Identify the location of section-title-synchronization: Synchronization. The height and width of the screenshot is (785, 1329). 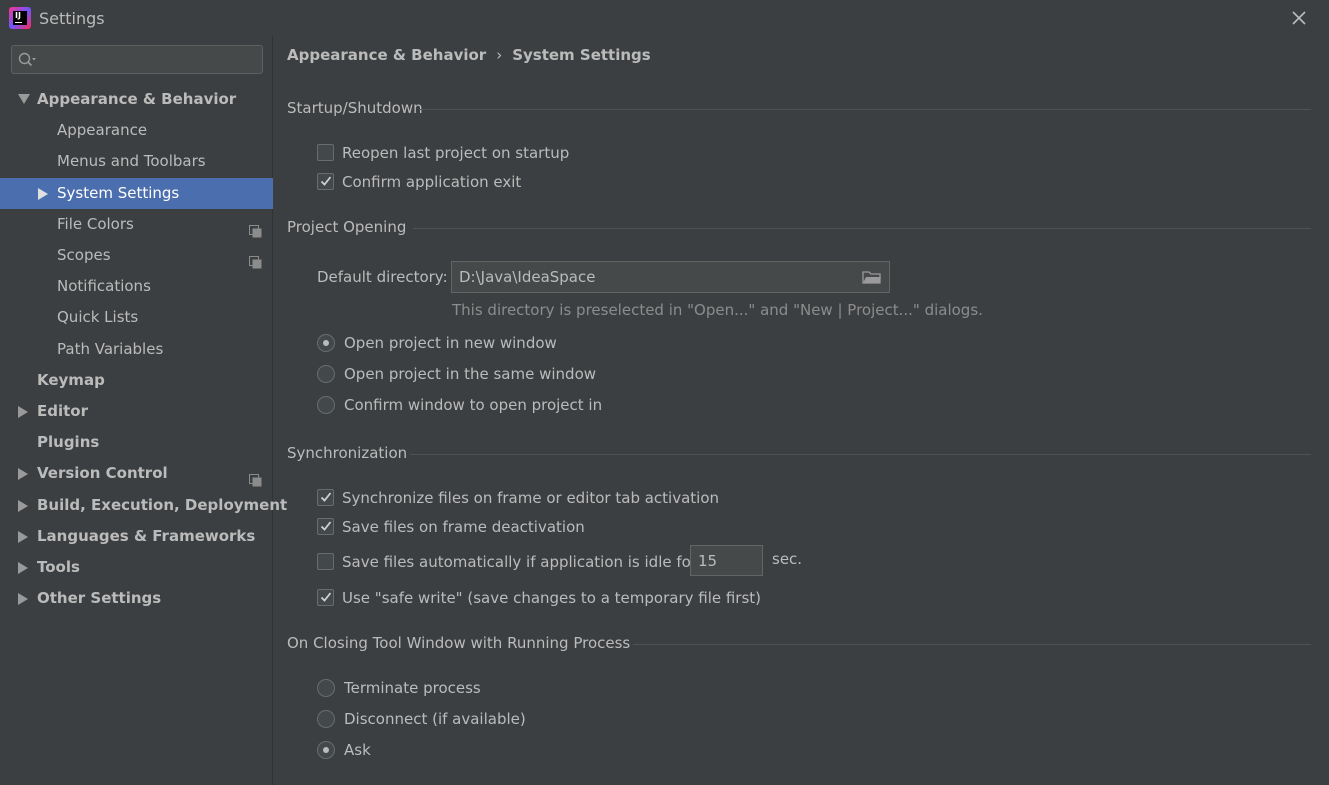
(347, 453).